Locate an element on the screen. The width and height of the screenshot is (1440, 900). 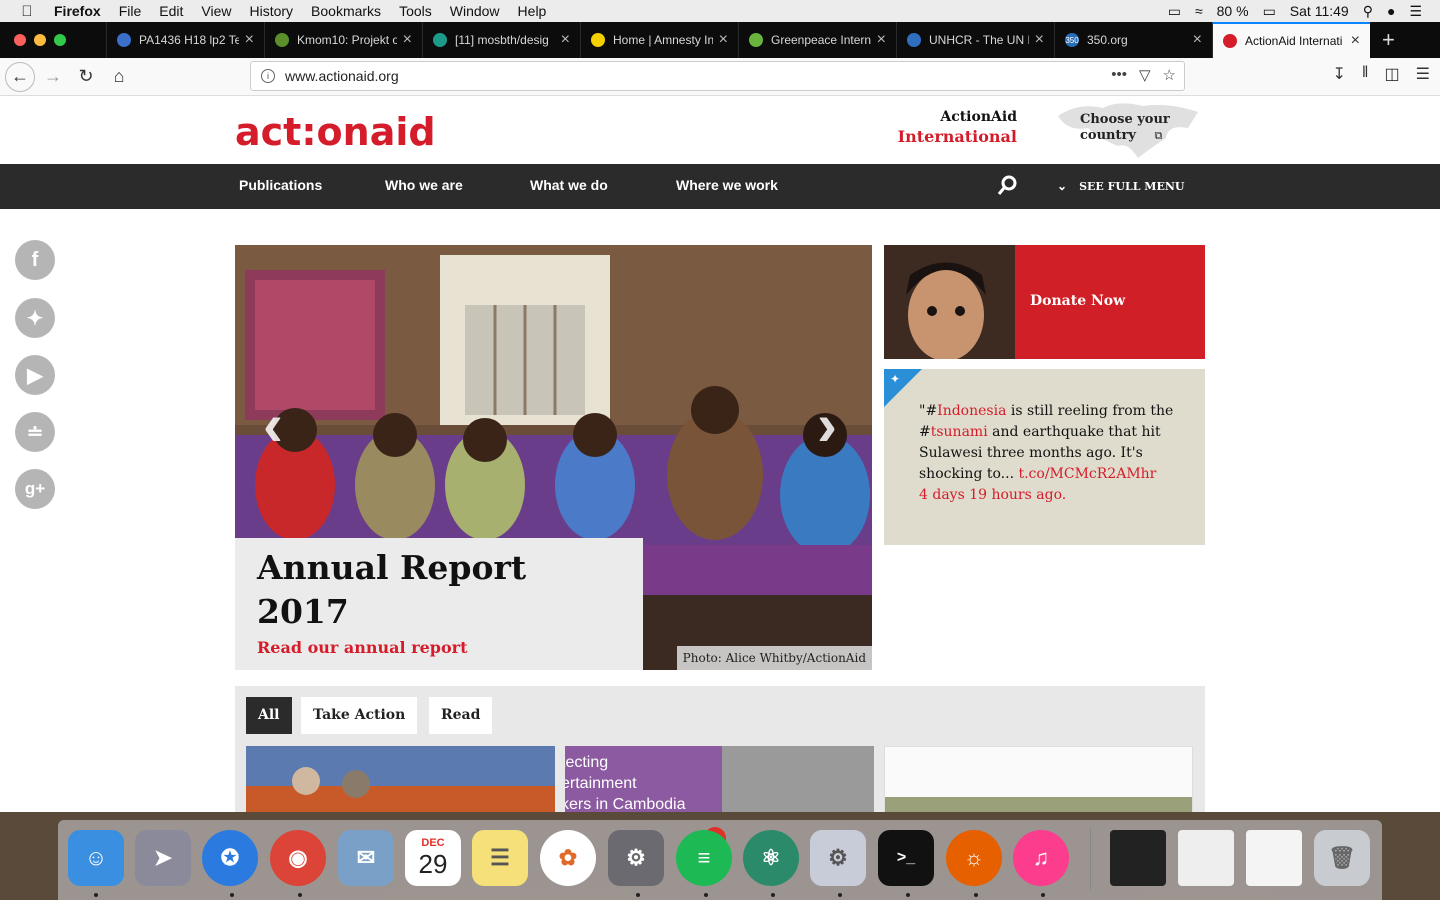
downloads-icon: ↧ is located at coordinates (1339, 74).